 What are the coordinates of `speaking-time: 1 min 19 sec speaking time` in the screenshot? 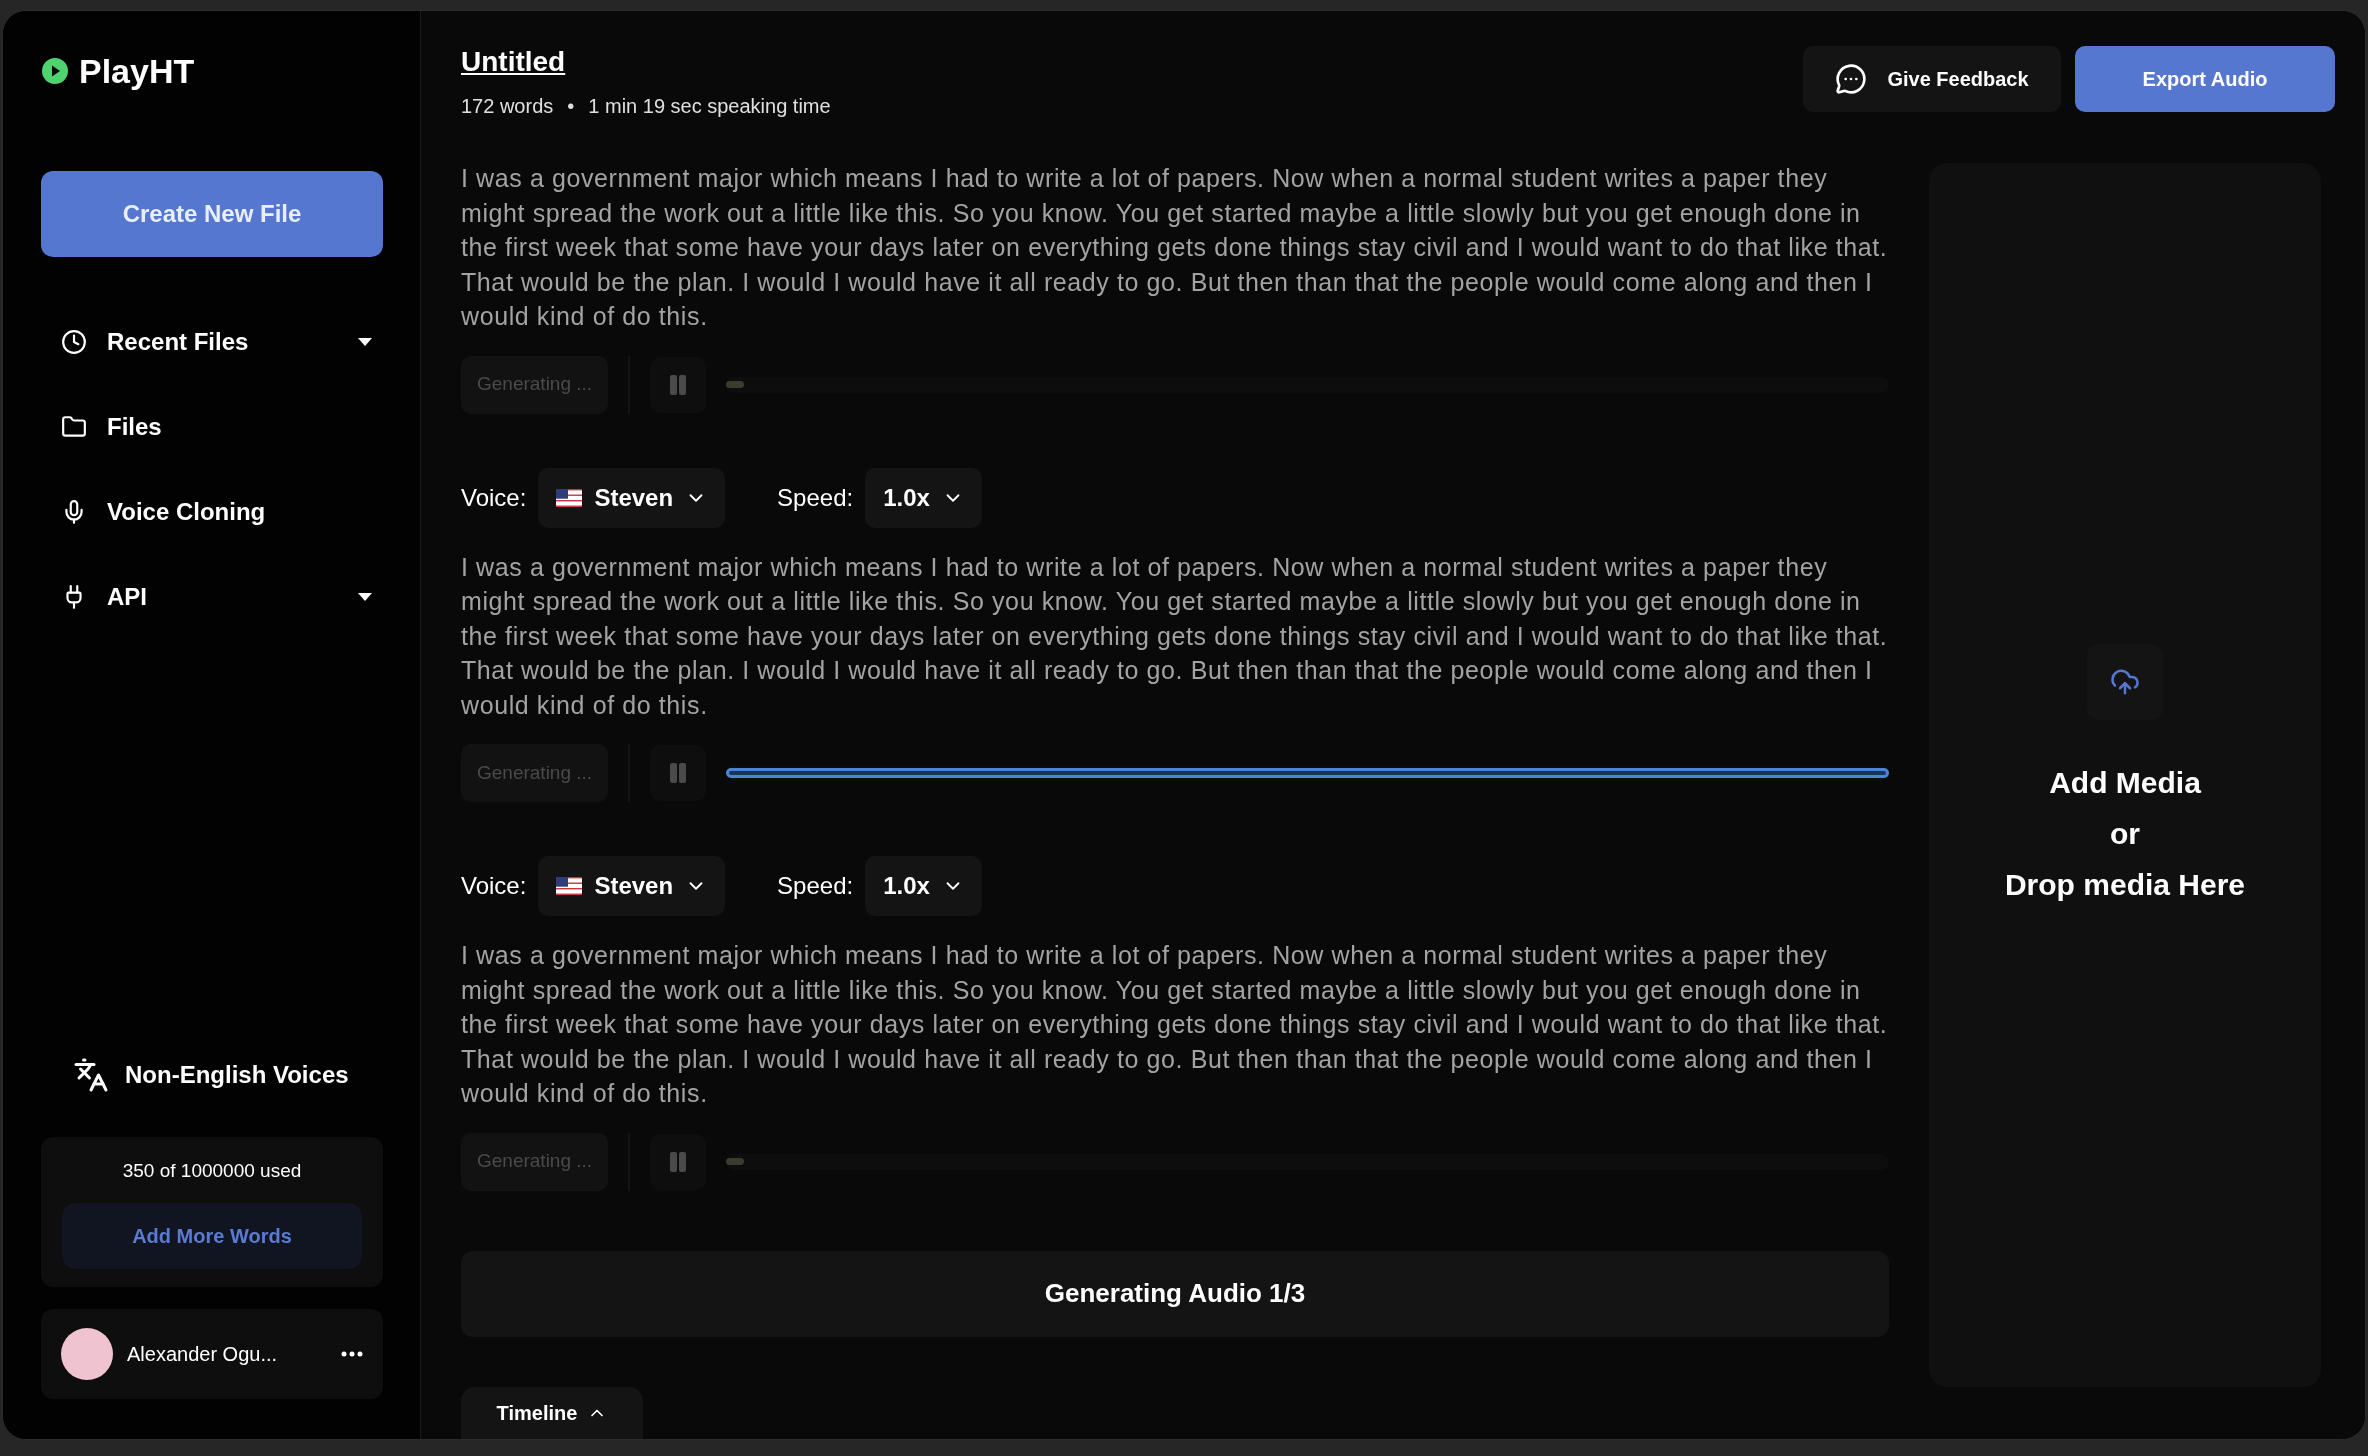 It's located at (709, 106).